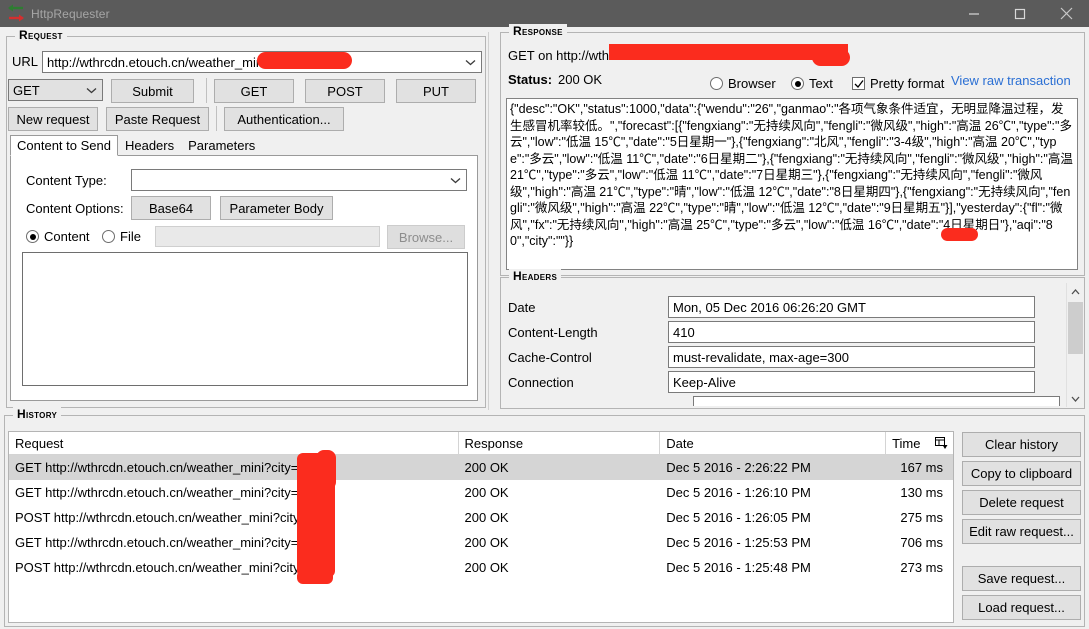 The image size is (1089, 629). What do you see at coordinates (1075, 291) in the screenshot?
I see `scroll-up-icon` at bounding box center [1075, 291].